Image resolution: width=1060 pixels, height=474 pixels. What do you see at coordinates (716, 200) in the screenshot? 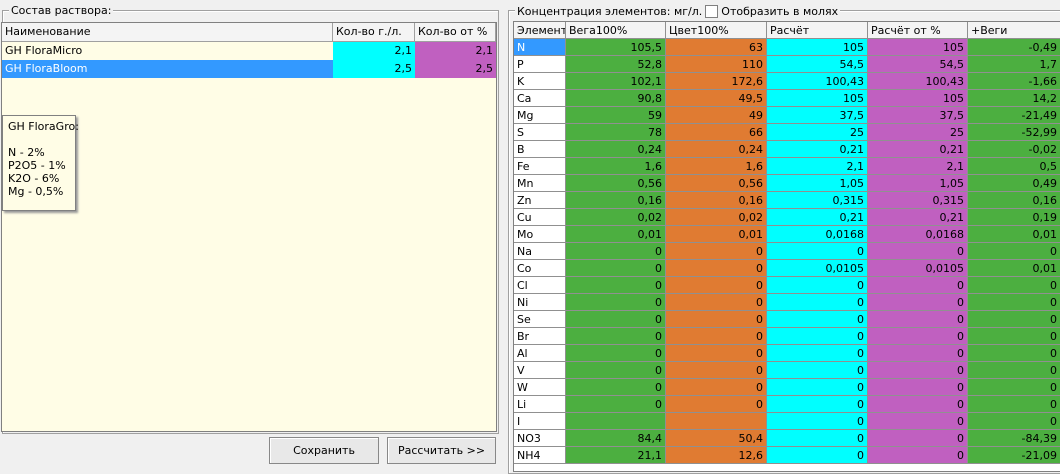
I see `tsvet-value: 0,16` at bounding box center [716, 200].